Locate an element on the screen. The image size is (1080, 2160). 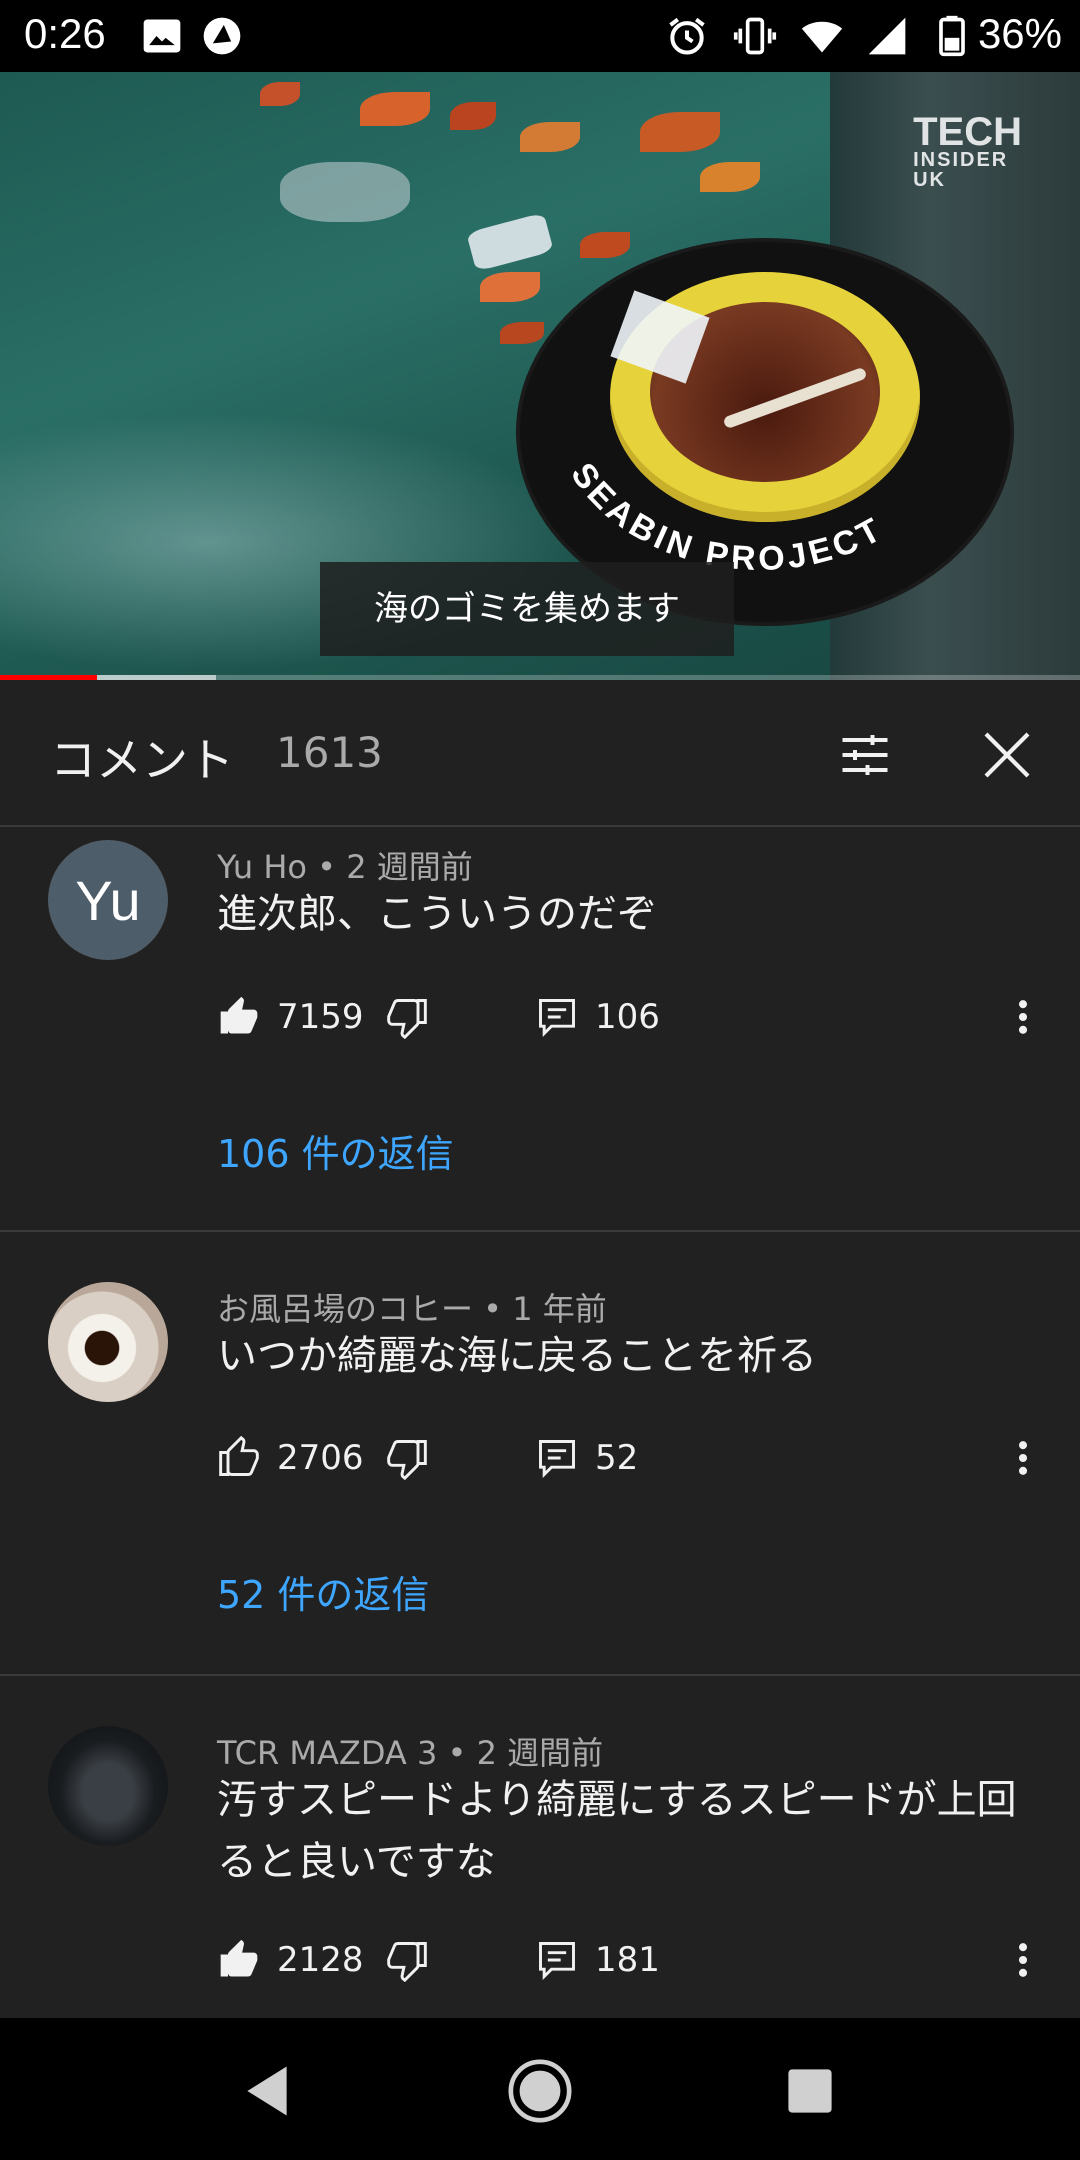
comment-meta: お風呂場のコヒー • 1 年前 is located at coordinates (412, 1309).